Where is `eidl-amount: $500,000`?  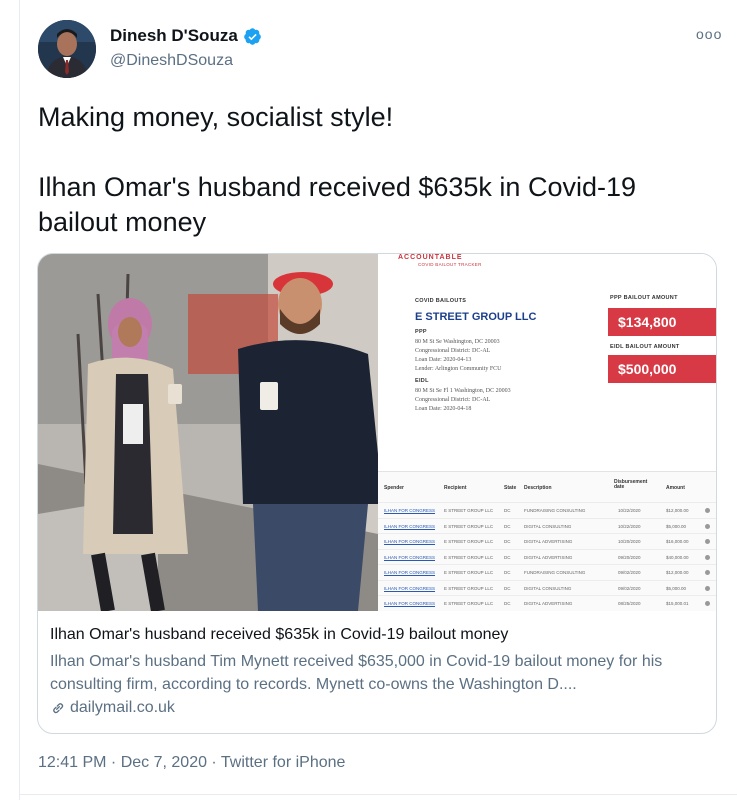
eidl-amount: $500,000 is located at coordinates (647, 369).